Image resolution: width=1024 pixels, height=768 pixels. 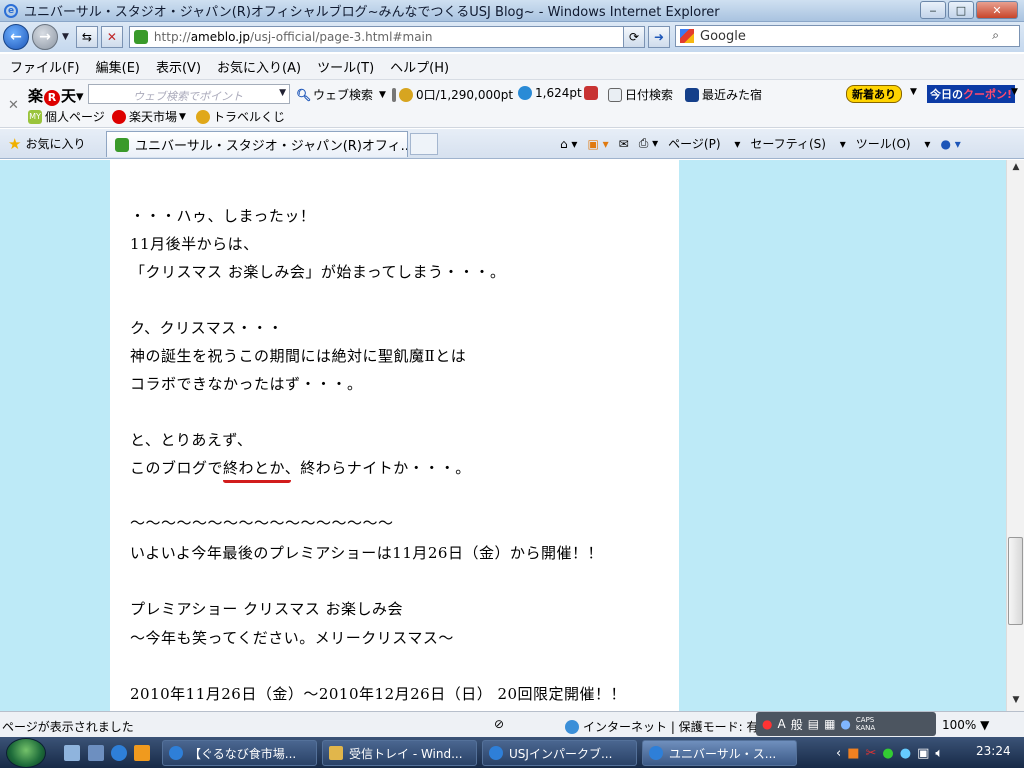 What do you see at coordinates (1015, 581) in the screenshot?
I see `scroll-thumb` at bounding box center [1015, 581].